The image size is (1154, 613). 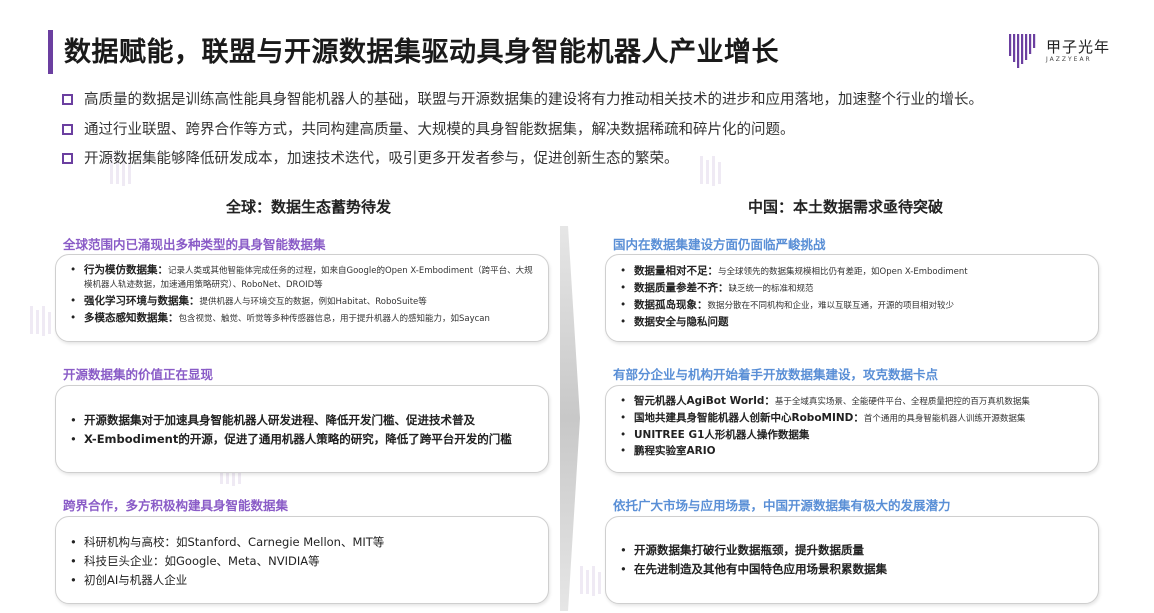 What do you see at coordinates (1022, 51) in the screenshot?
I see `logo-bars-icon` at bounding box center [1022, 51].